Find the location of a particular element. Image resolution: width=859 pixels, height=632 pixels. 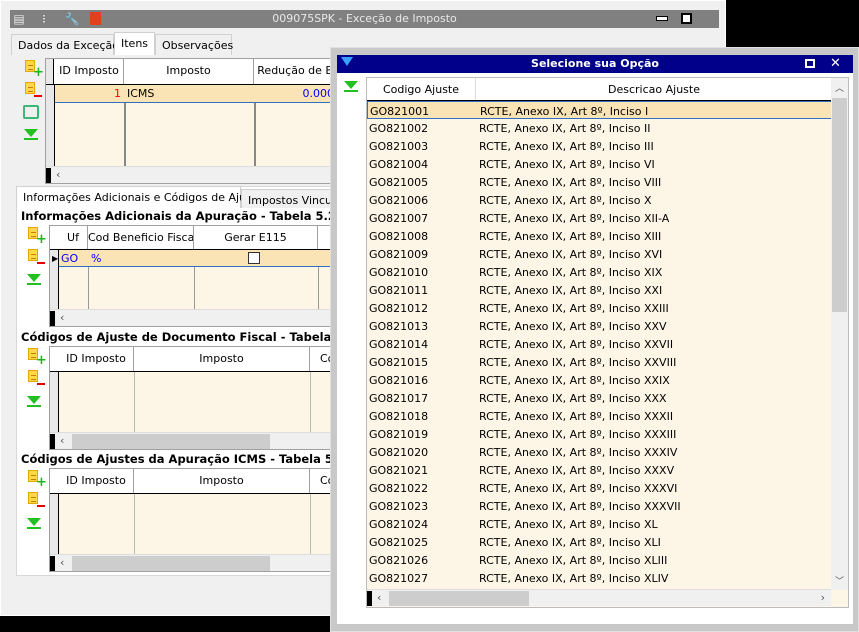

descricao-ajuste-cell: RCTE, Anexo IX, Art 8º, Inciso XXIX is located at coordinates (574, 380).